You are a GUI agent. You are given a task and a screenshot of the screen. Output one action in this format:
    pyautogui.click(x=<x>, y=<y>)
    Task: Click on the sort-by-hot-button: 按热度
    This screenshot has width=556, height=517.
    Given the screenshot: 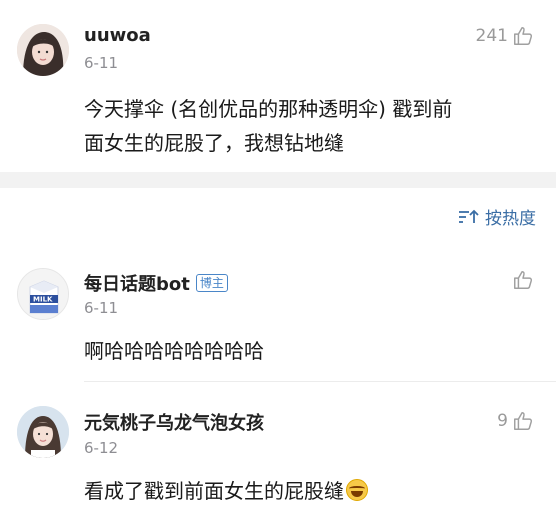 What is the action you would take?
    pyautogui.click(x=496, y=216)
    